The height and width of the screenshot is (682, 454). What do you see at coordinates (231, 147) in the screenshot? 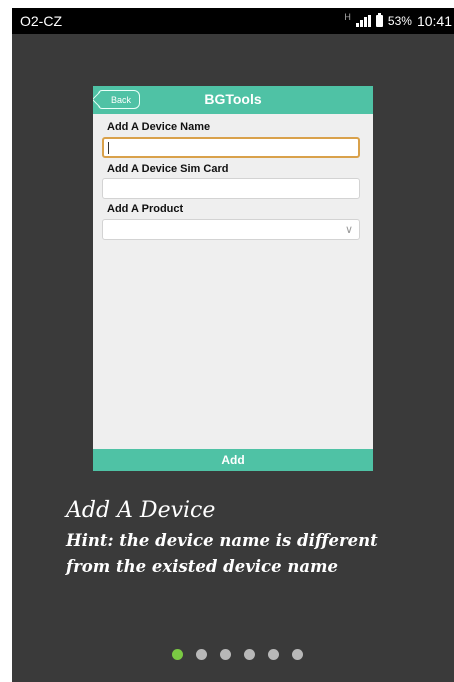
I see `device-name-input` at bounding box center [231, 147].